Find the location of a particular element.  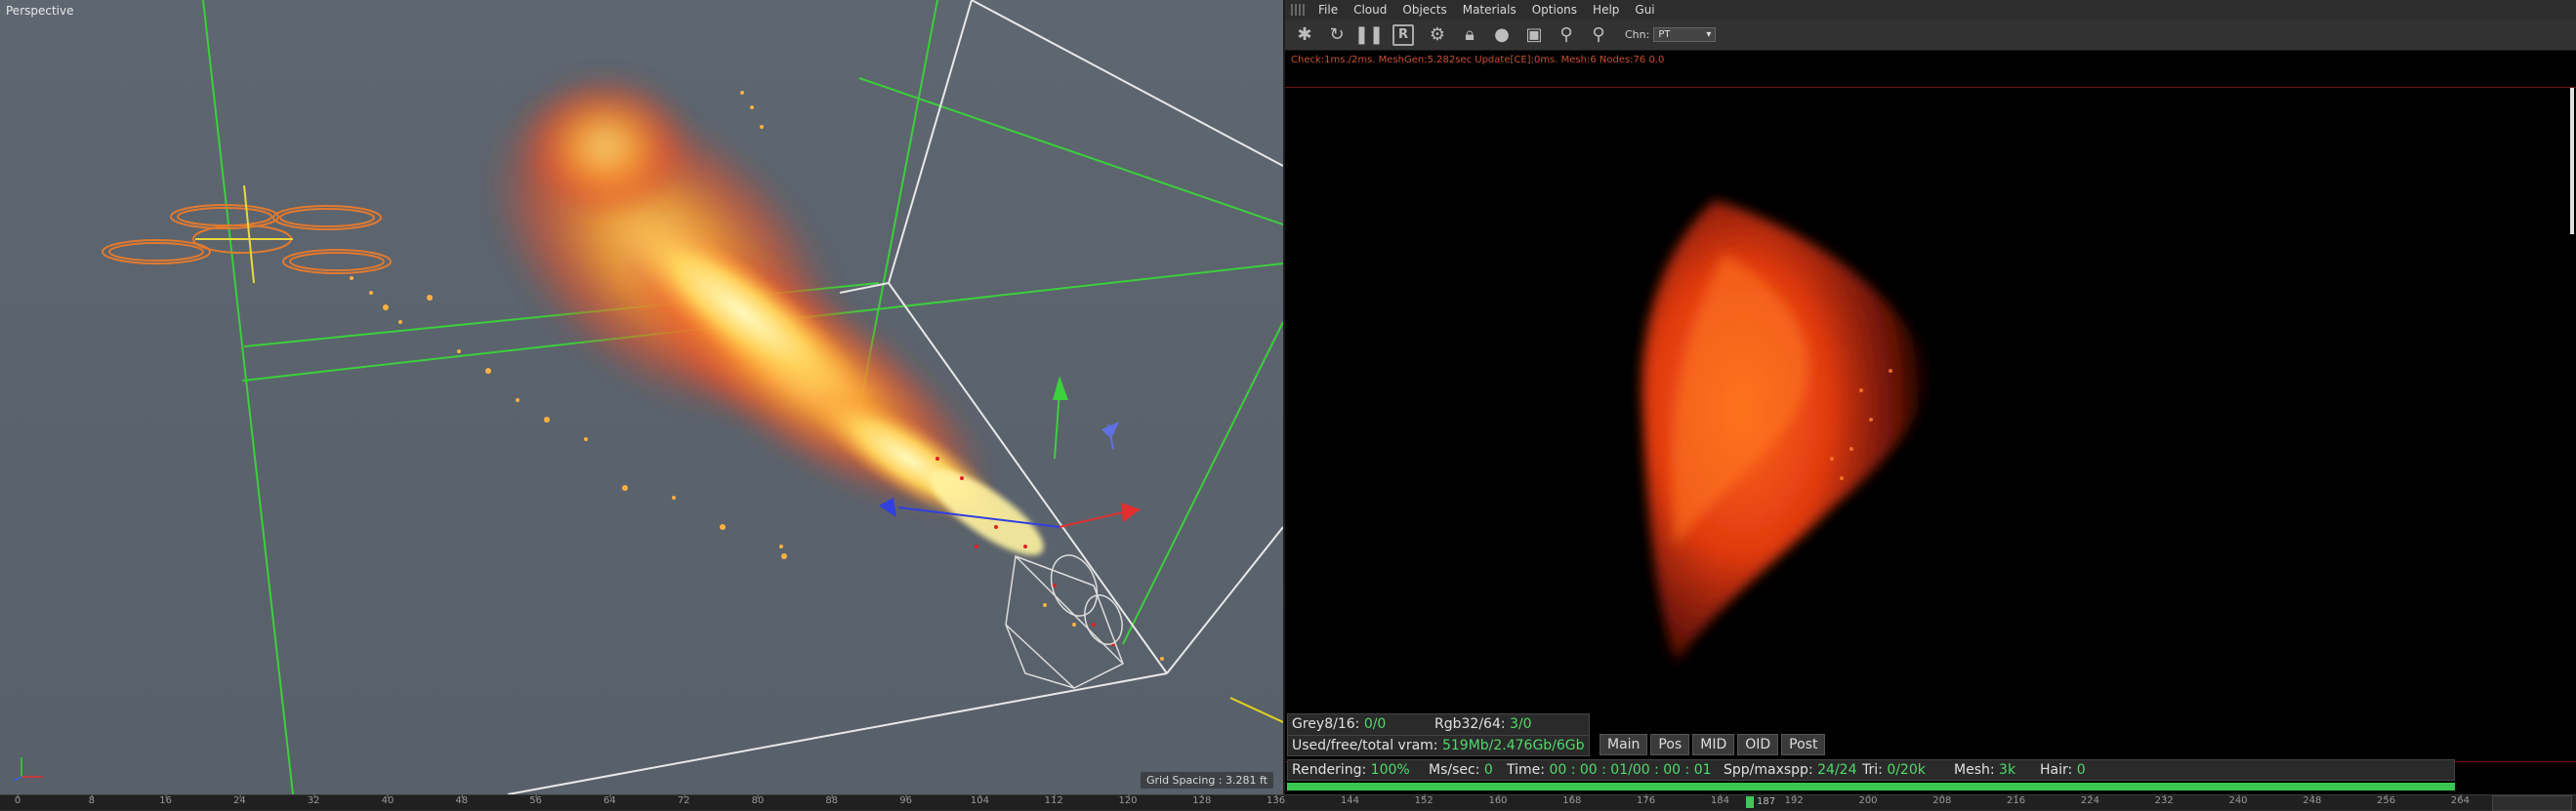

current-frame-label: 187 is located at coordinates (1766, 802).